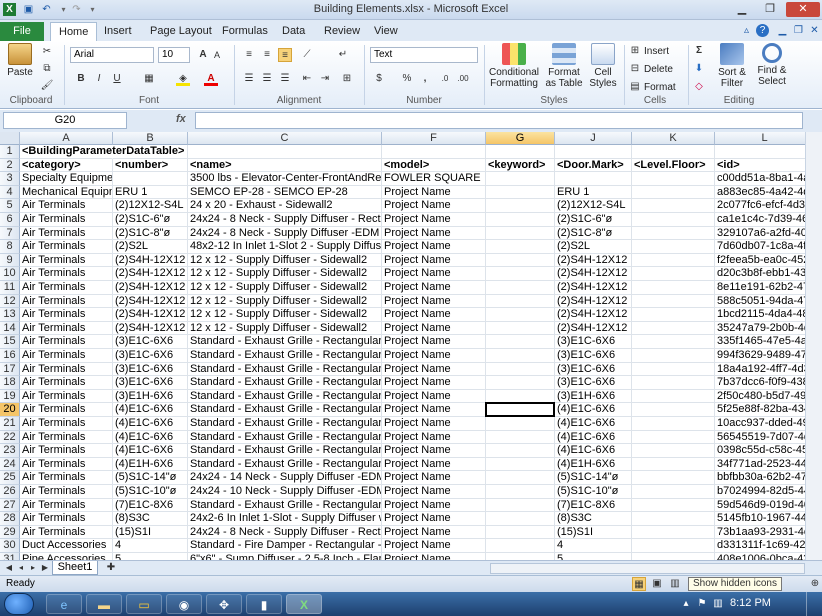  Describe the element at coordinates (750, 603) in the screenshot. I see `taskbar-clock: 8:12 PM` at that location.